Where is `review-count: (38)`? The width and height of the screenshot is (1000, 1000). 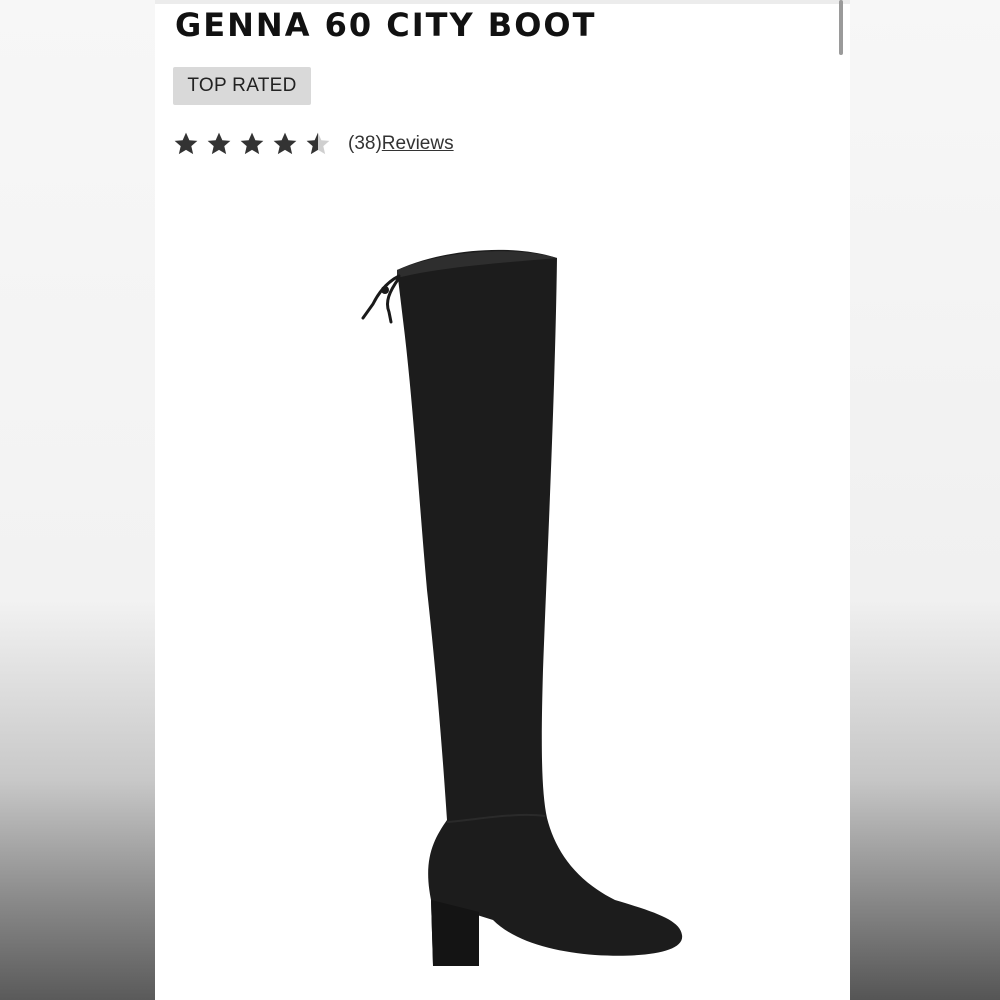
review-count: (38) is located at coordinates (365, 143).